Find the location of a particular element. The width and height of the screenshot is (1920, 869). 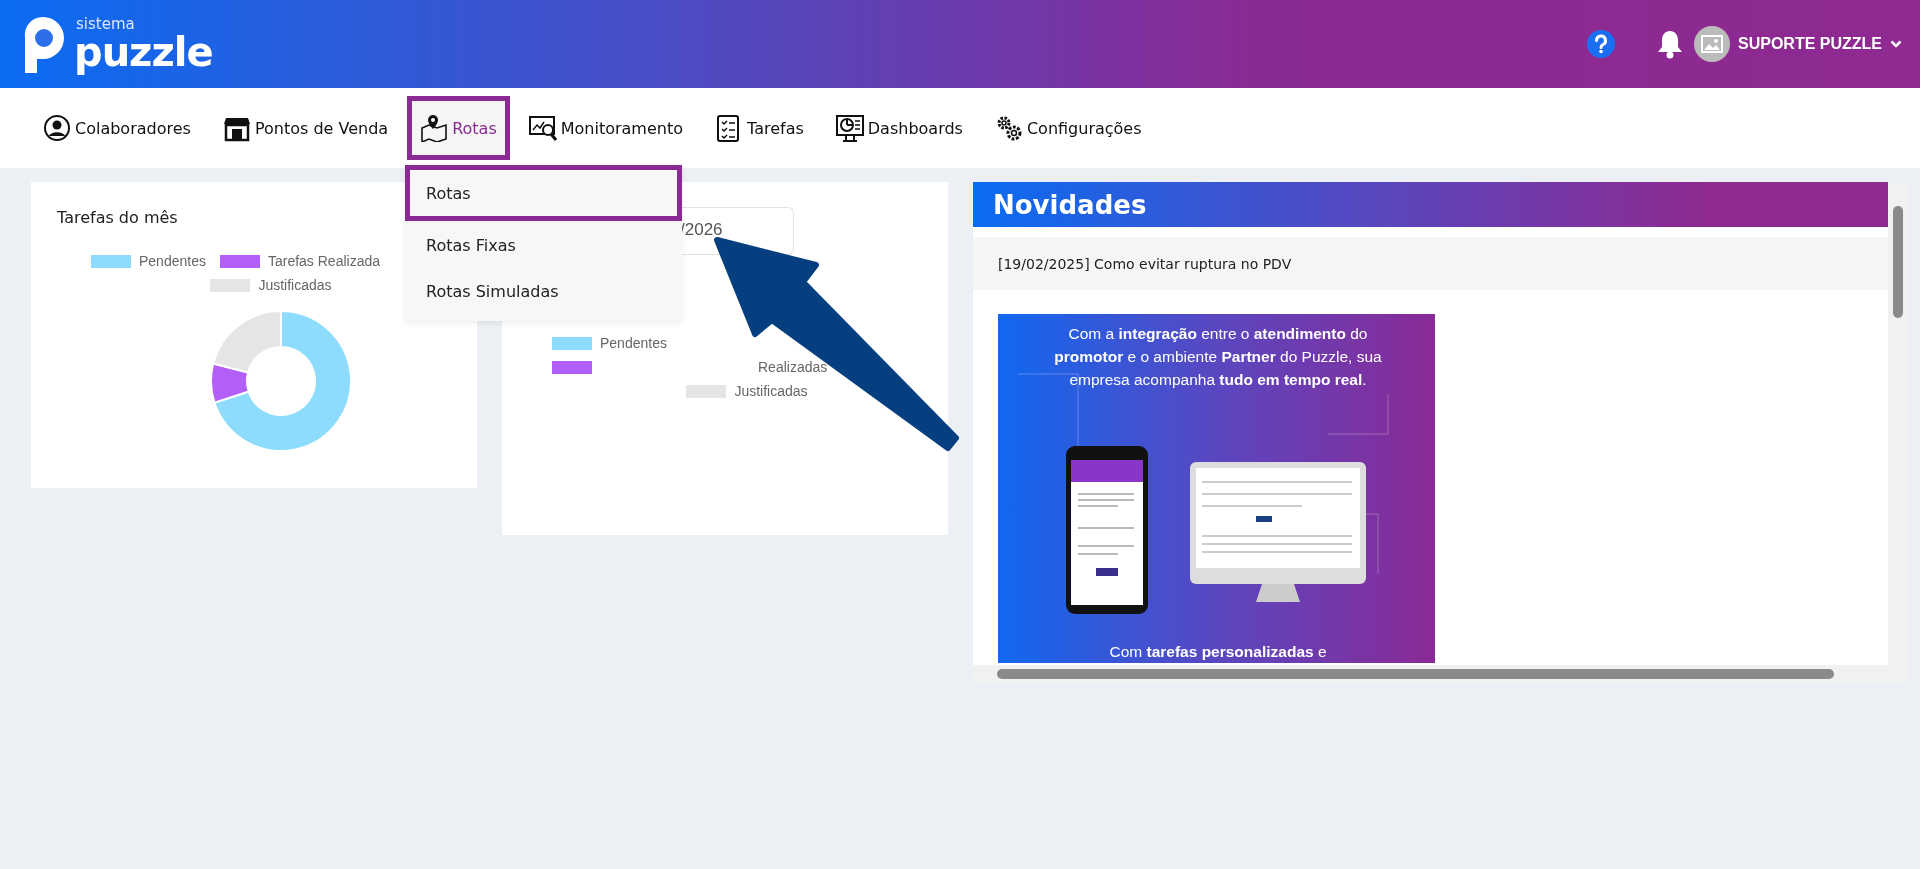

news-title: Novidades is located at coordinates (1430, 204).